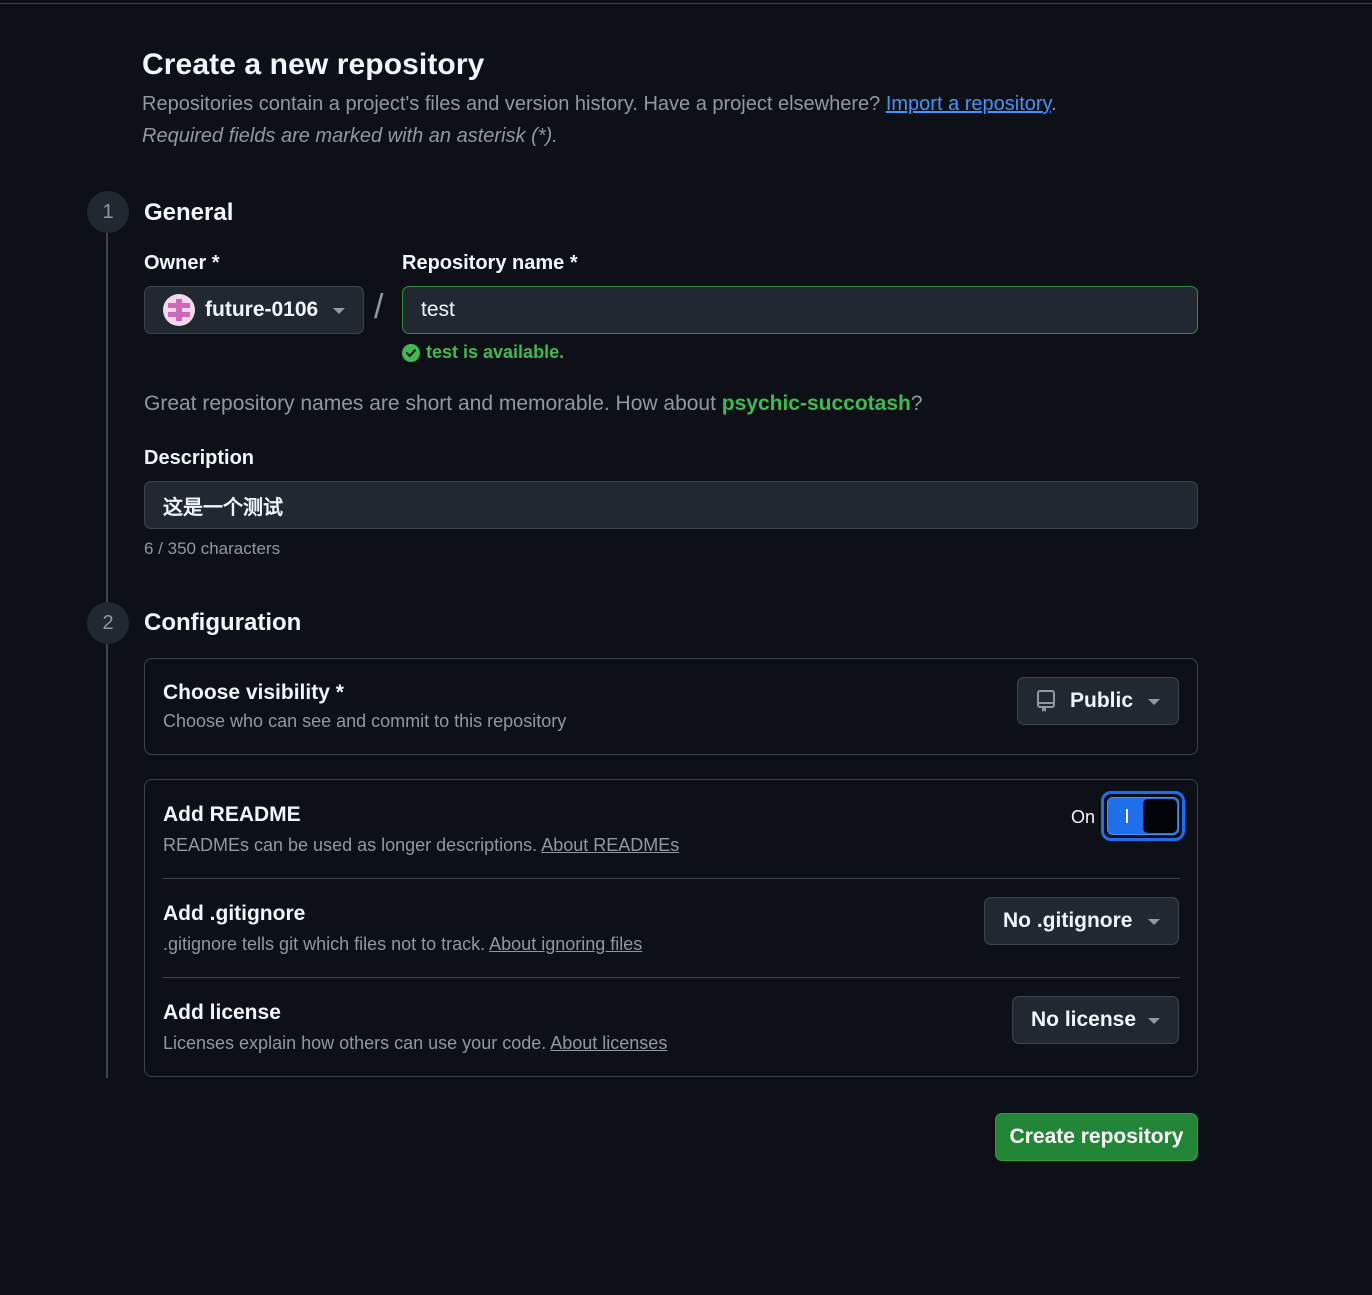 The height and width of the screenshot is (1295, 1372). What do you see at coordinates (671, 505) in the screenshot?
I see `description-input: 这是一个测试` at bounding box center [671, 505].